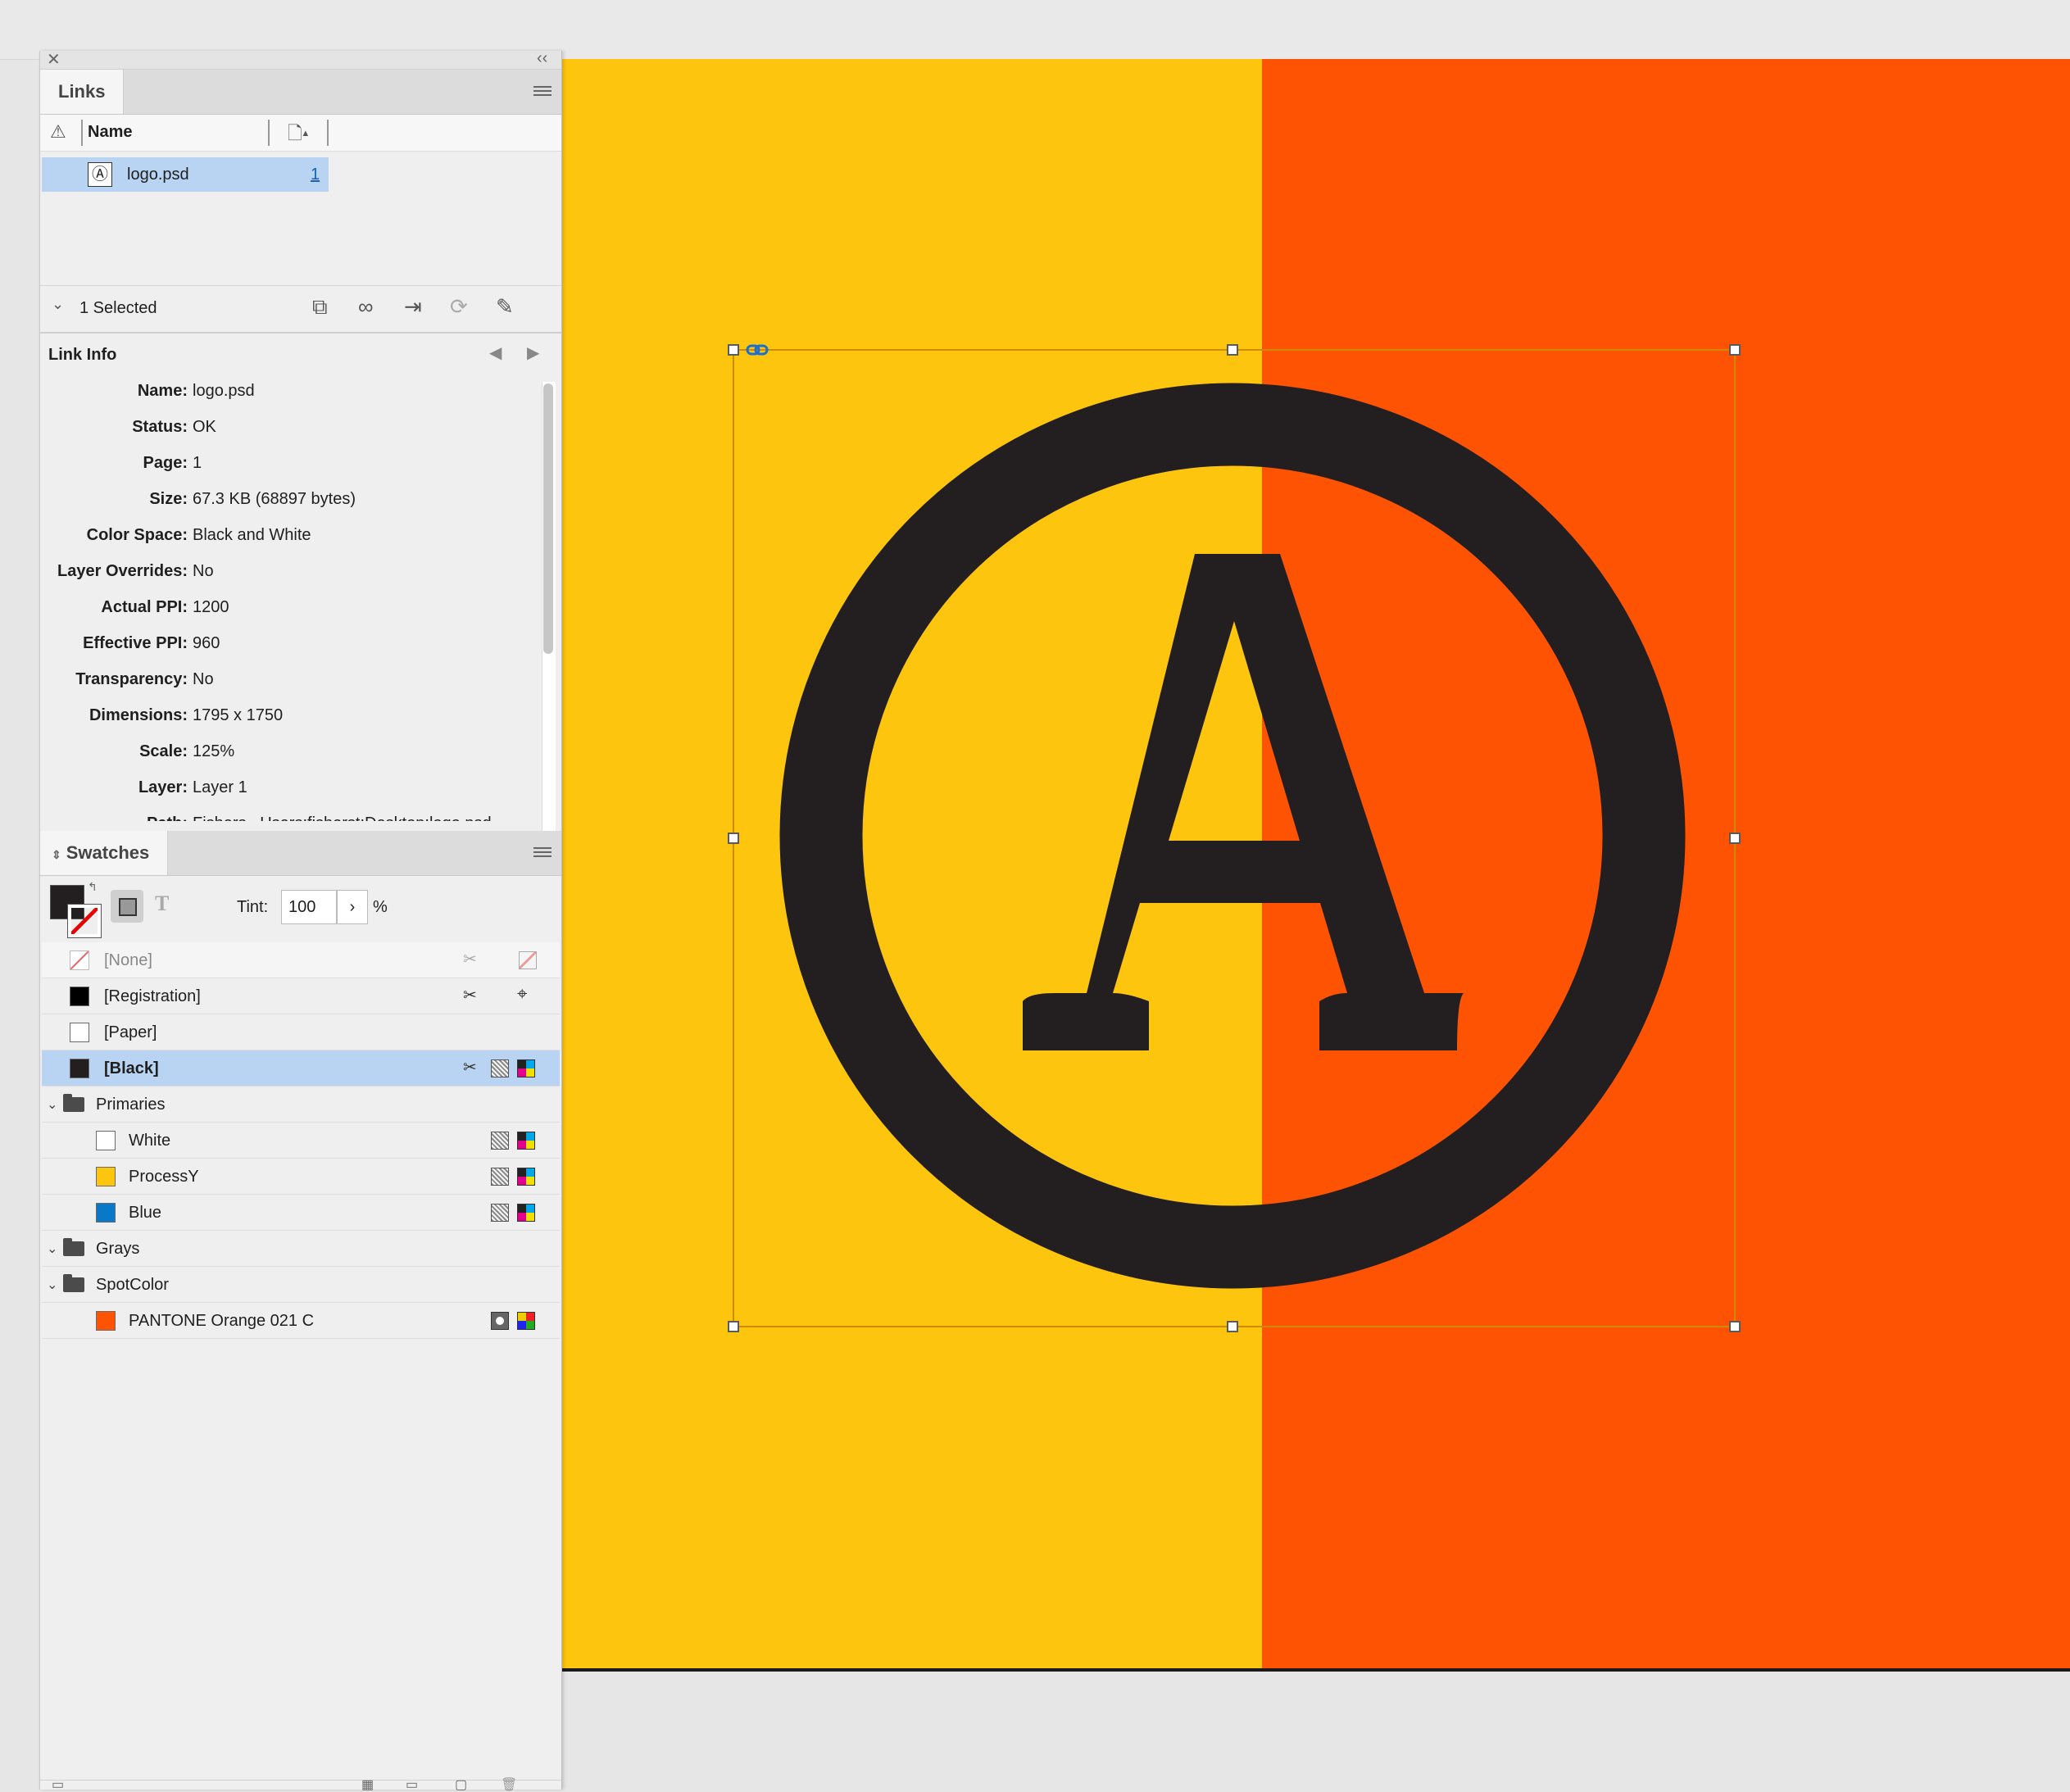  What do you see at coordinates (108, 852) in the screenshot?
I see `swatches-tab-label: Swatches` at bounding box center [108, 852].